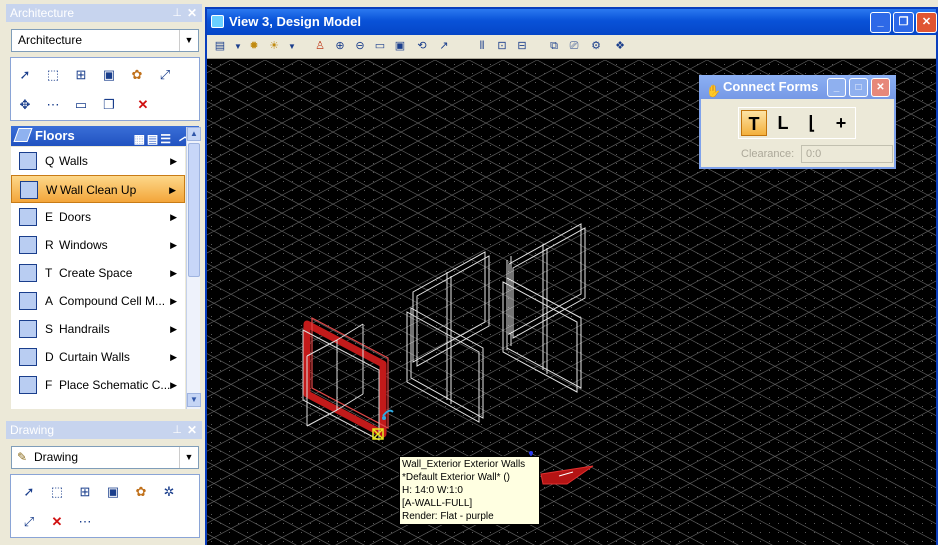 The width and height of the screenshot is (938, 545). What do you see at coordinates (25, 105) in the screenshot?
I see `move-icon: ✥` at bounding box center [25, 105].